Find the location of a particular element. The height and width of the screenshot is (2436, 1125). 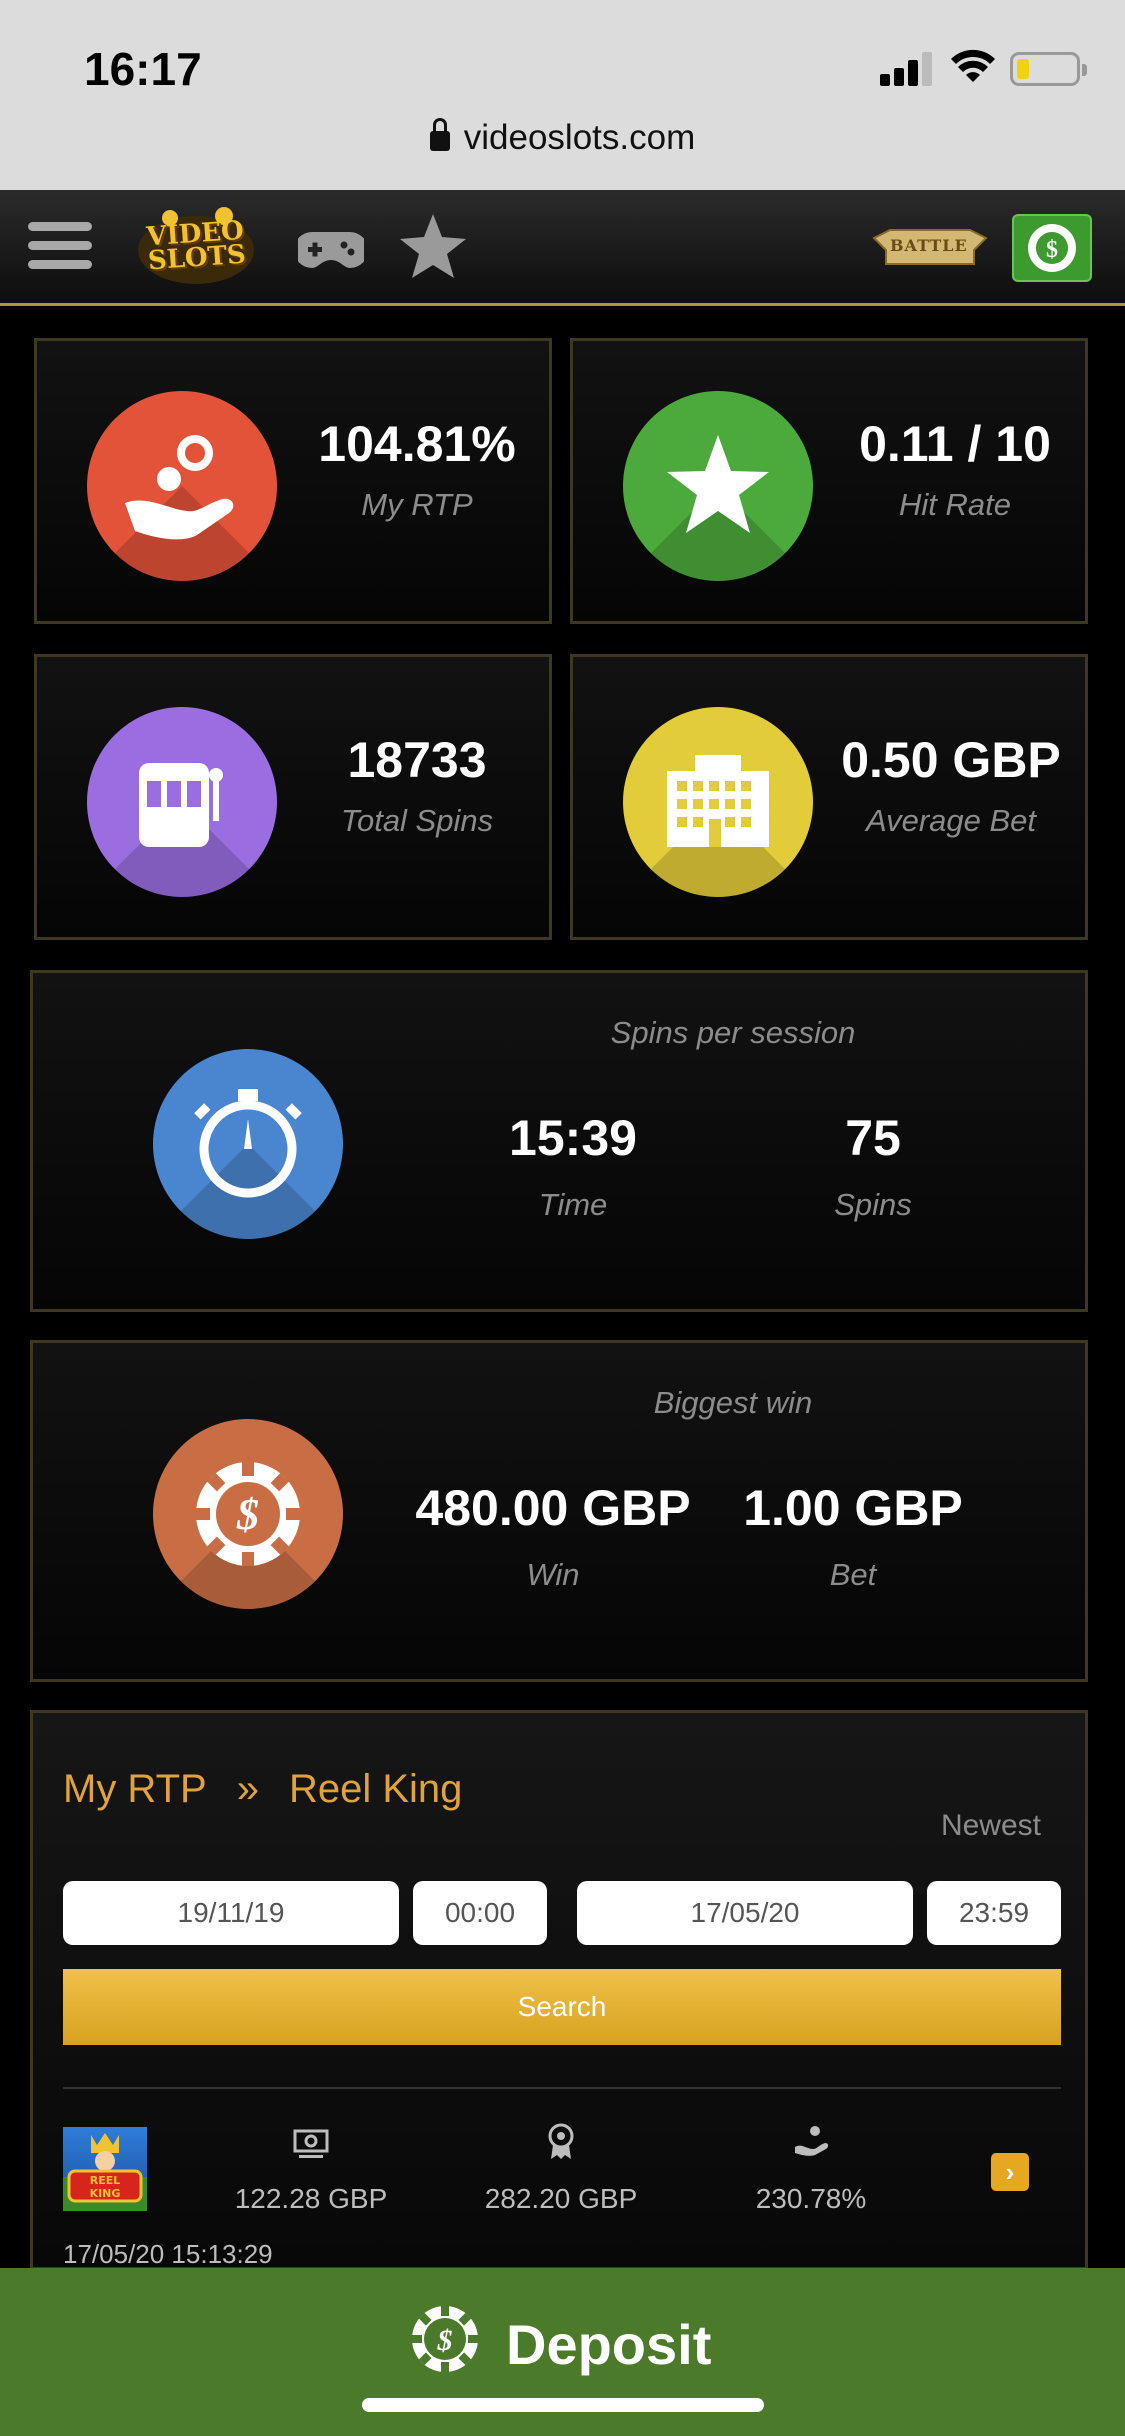

favourites-star-icon is located at coordinates (433, 247).